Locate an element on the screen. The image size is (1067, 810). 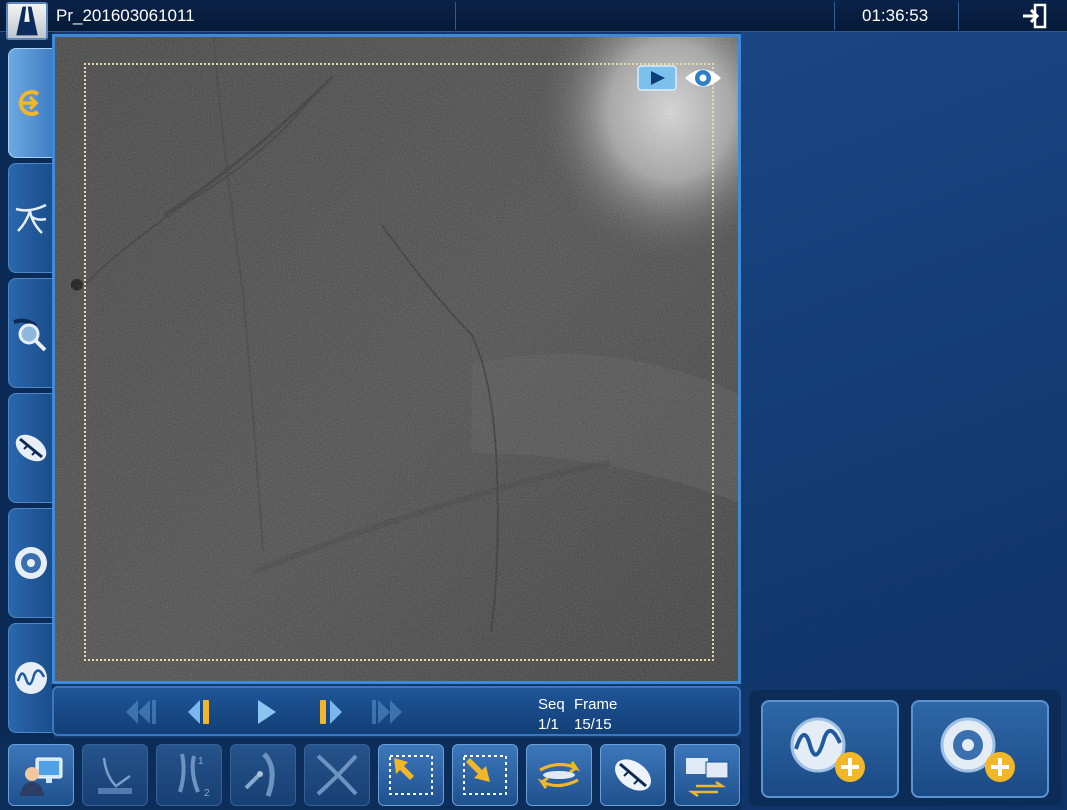
compare-label-bottom: 2 is located at coordinates (207, 793).